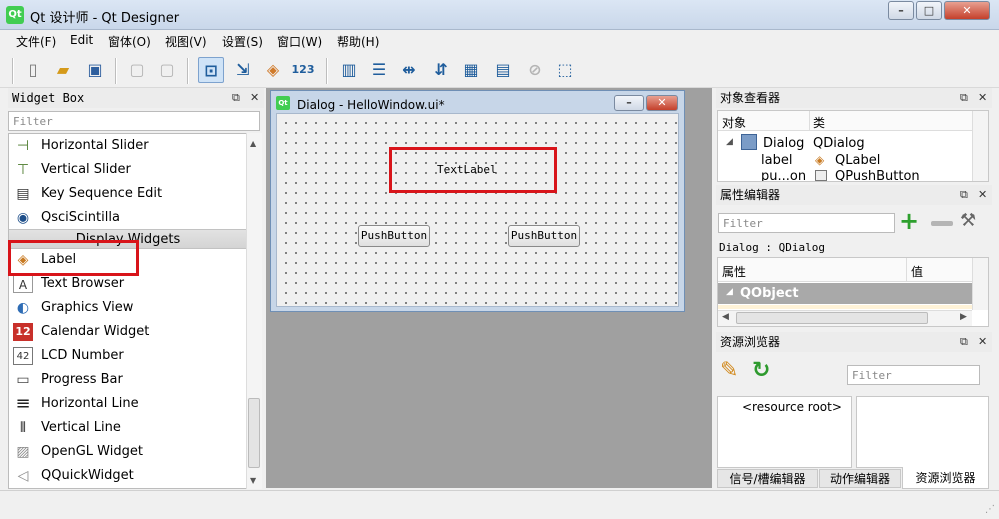 Image resolution: width=999 pixels, height=519 pixels. I want to click on tab-resource-browser: 资源浏览器, so click(945, 478).